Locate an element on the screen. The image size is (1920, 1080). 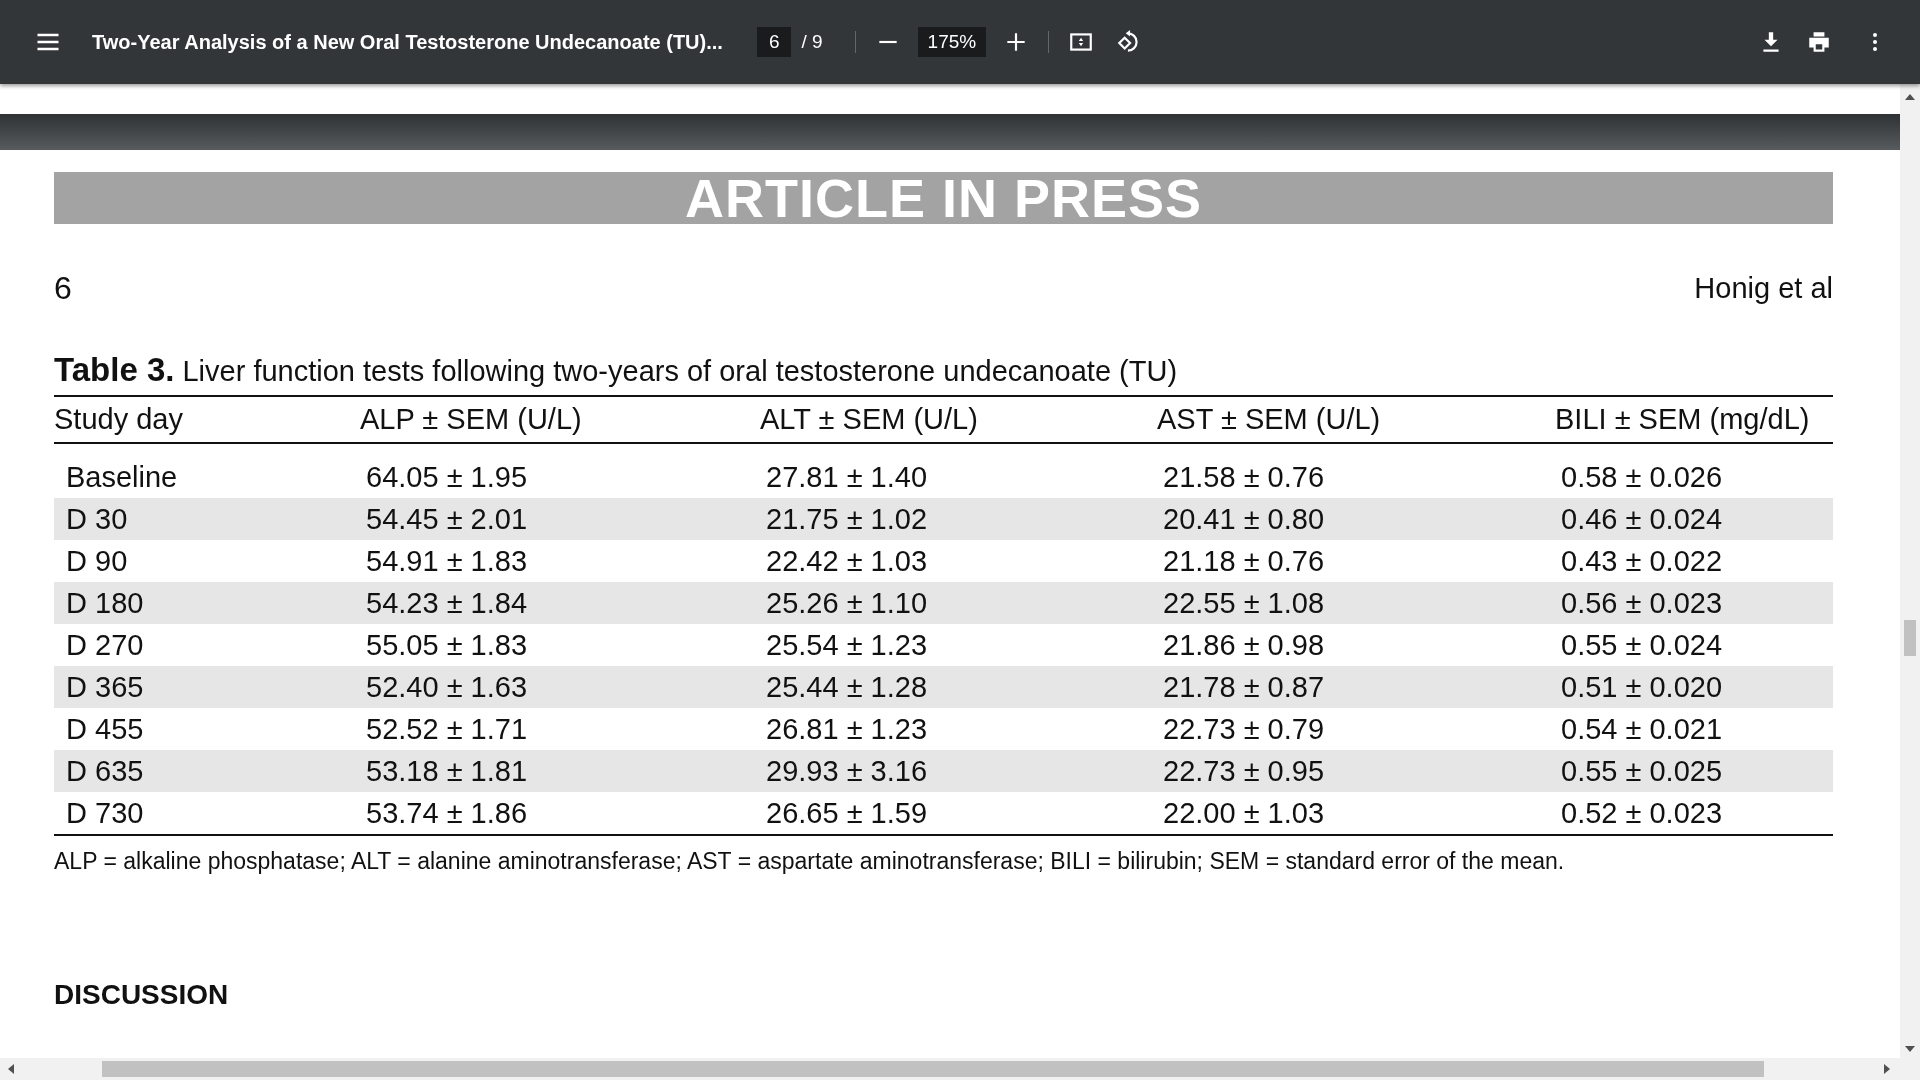
column-header: AST ± SEM (U/L) is located at coordinates (1269, 419).